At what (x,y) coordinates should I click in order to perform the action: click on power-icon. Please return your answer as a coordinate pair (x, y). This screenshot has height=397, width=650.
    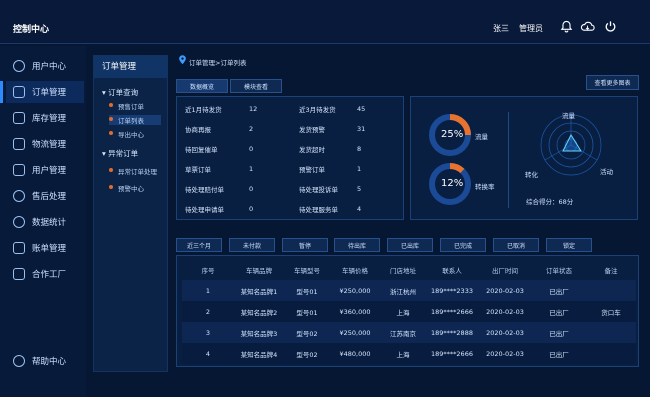
    Looking at the image, I should click on (610, 26).